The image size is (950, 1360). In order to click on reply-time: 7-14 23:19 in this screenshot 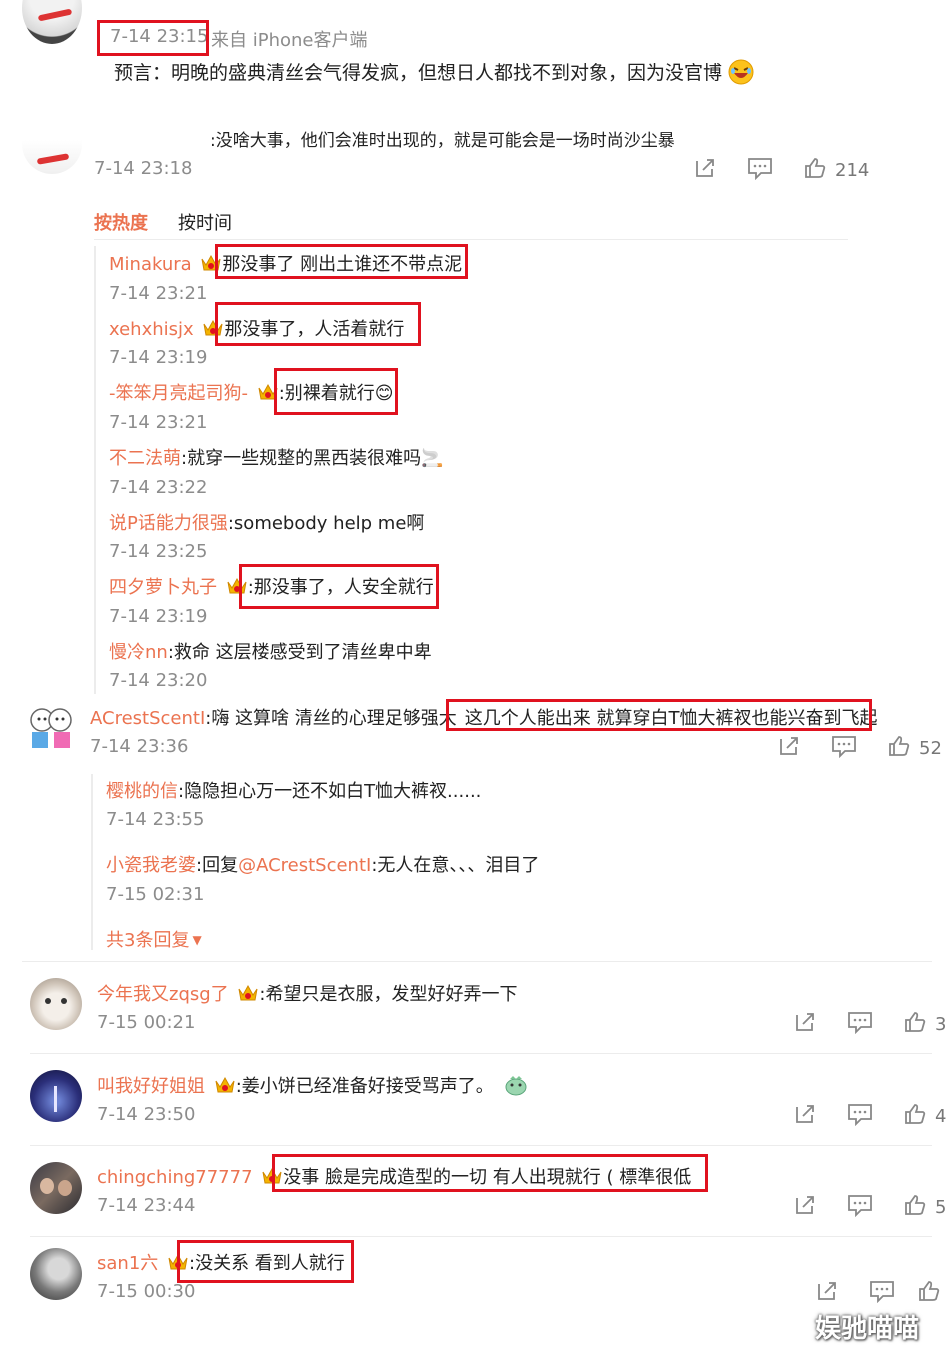, I will do `click(158, 357)`.